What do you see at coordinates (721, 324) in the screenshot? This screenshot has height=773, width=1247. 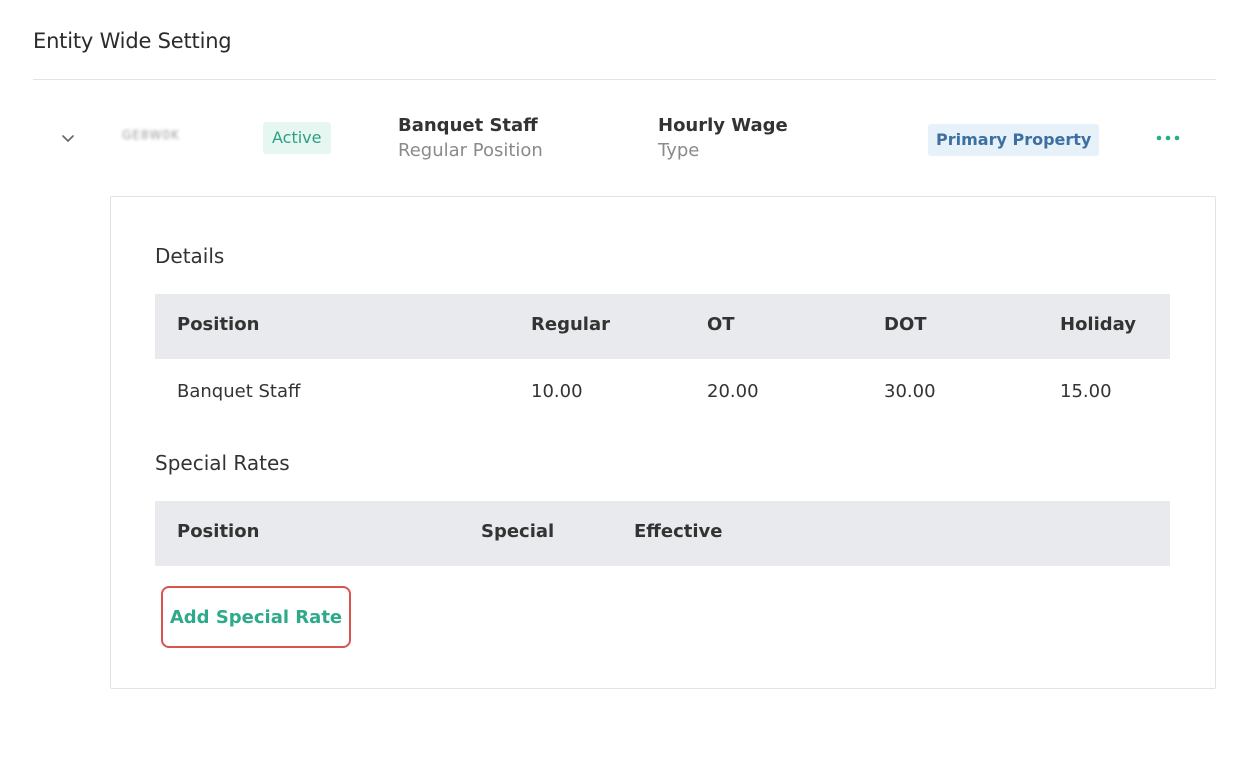 I see `details-col-ot: OT` at bounding box center [721, 324].